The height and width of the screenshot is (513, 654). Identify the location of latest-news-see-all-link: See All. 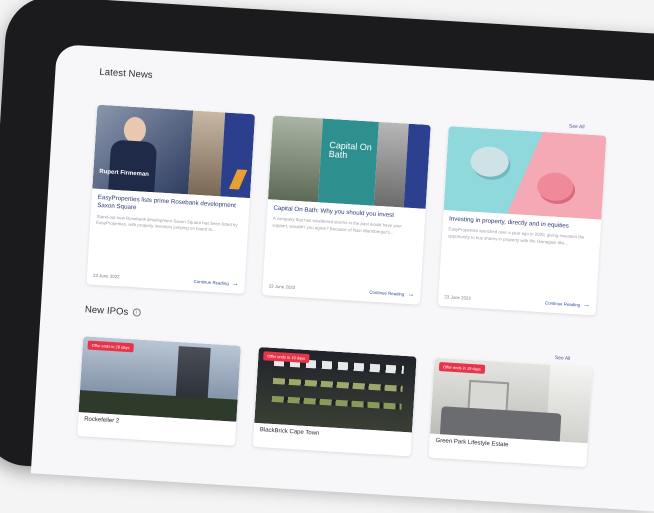
(577, 126).